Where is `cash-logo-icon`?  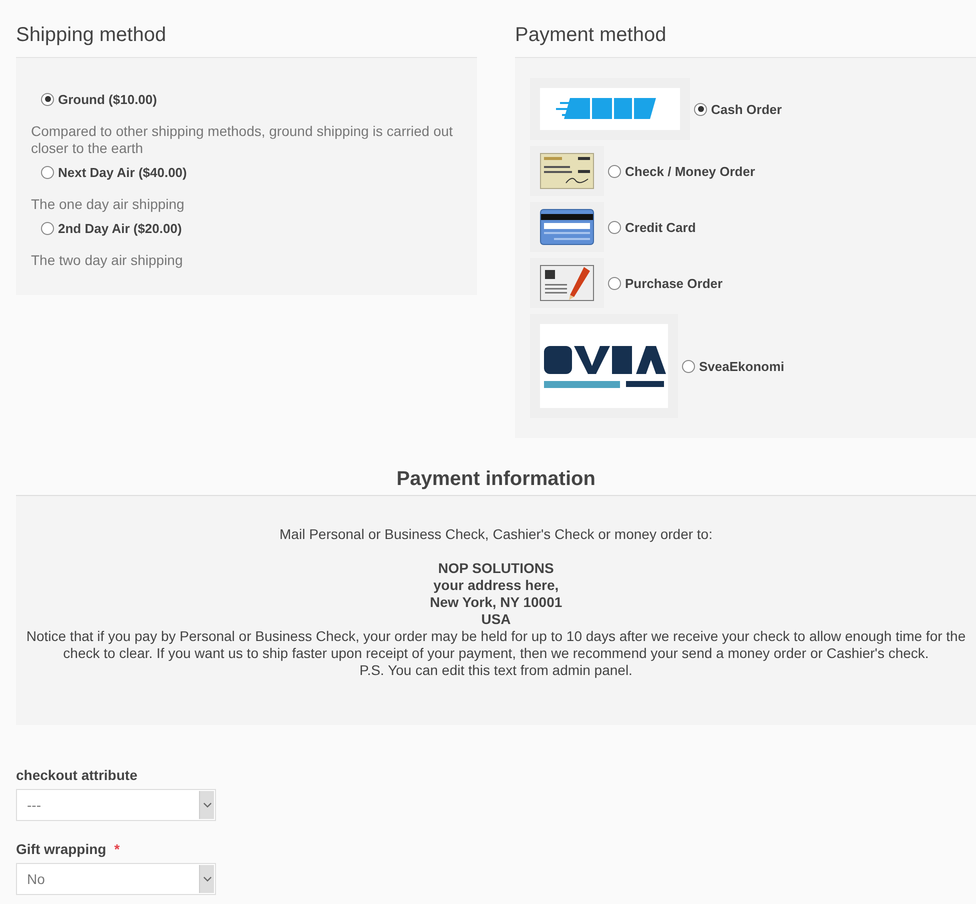 cash-logo-icon is located at coordinates (610, 109).